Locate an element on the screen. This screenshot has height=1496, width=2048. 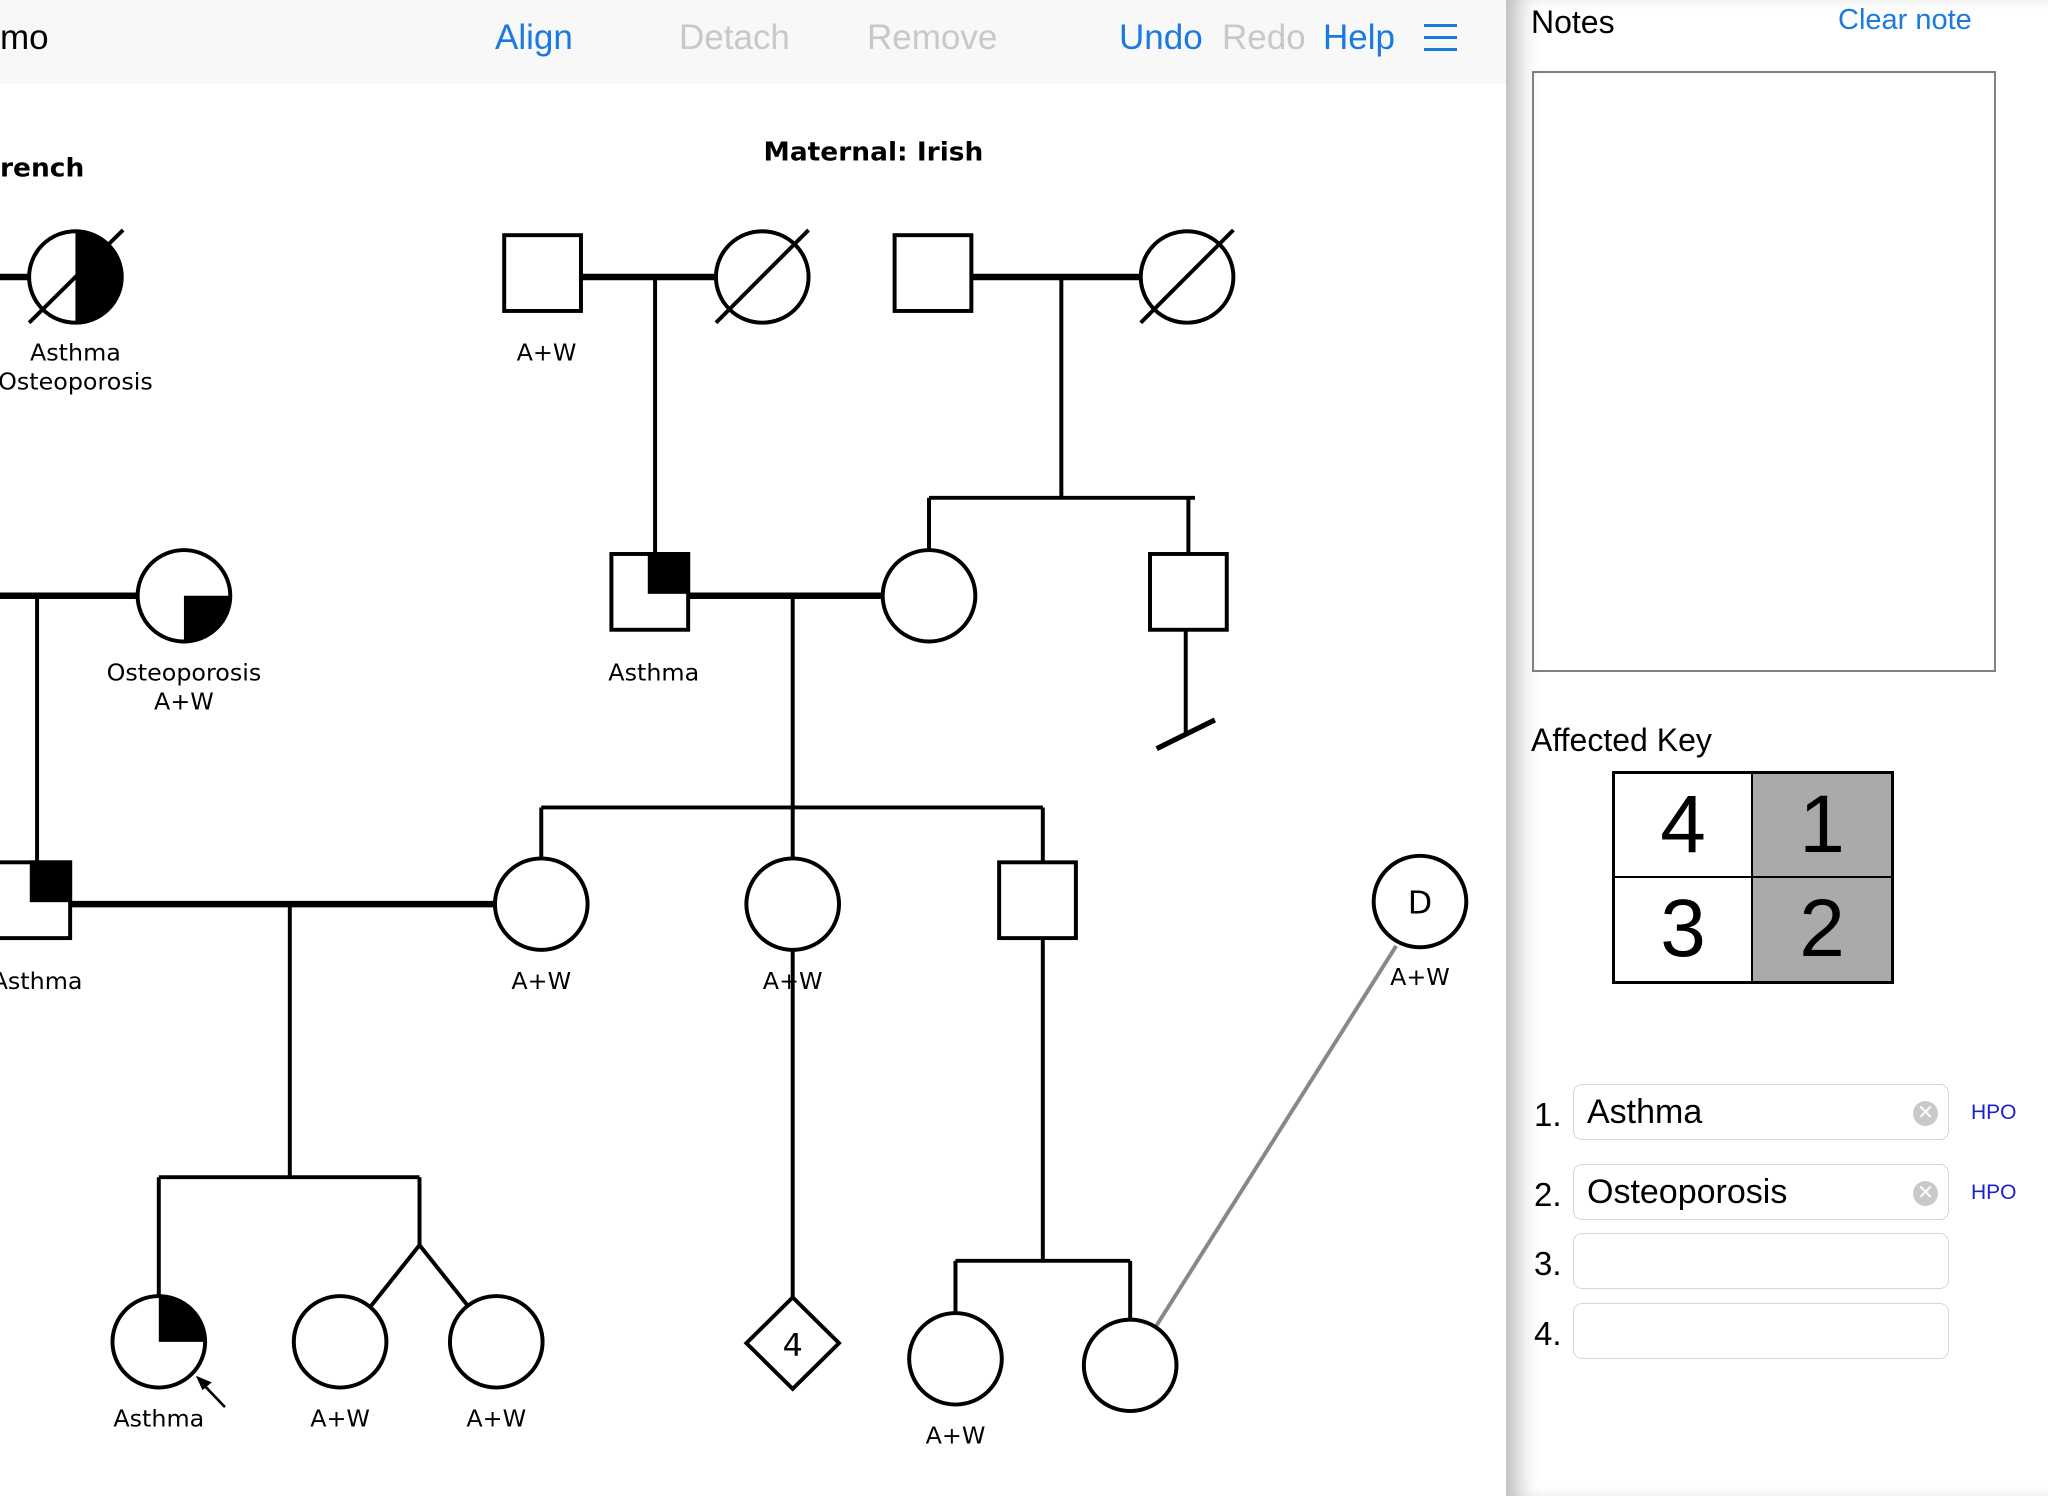
hamburger-menu-icon is located at coordinates (1440, 38).